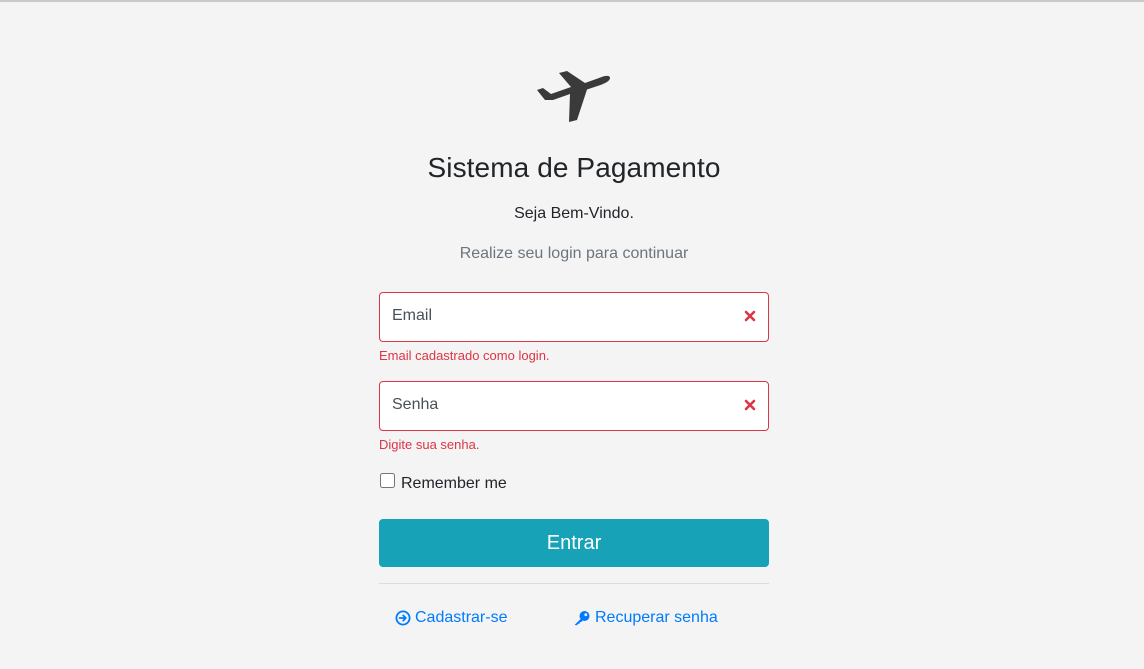 The image size is (1144, 669). Describe the element at coordinates (573, 96) in the screenshot. I see `plane-icon` at that location.